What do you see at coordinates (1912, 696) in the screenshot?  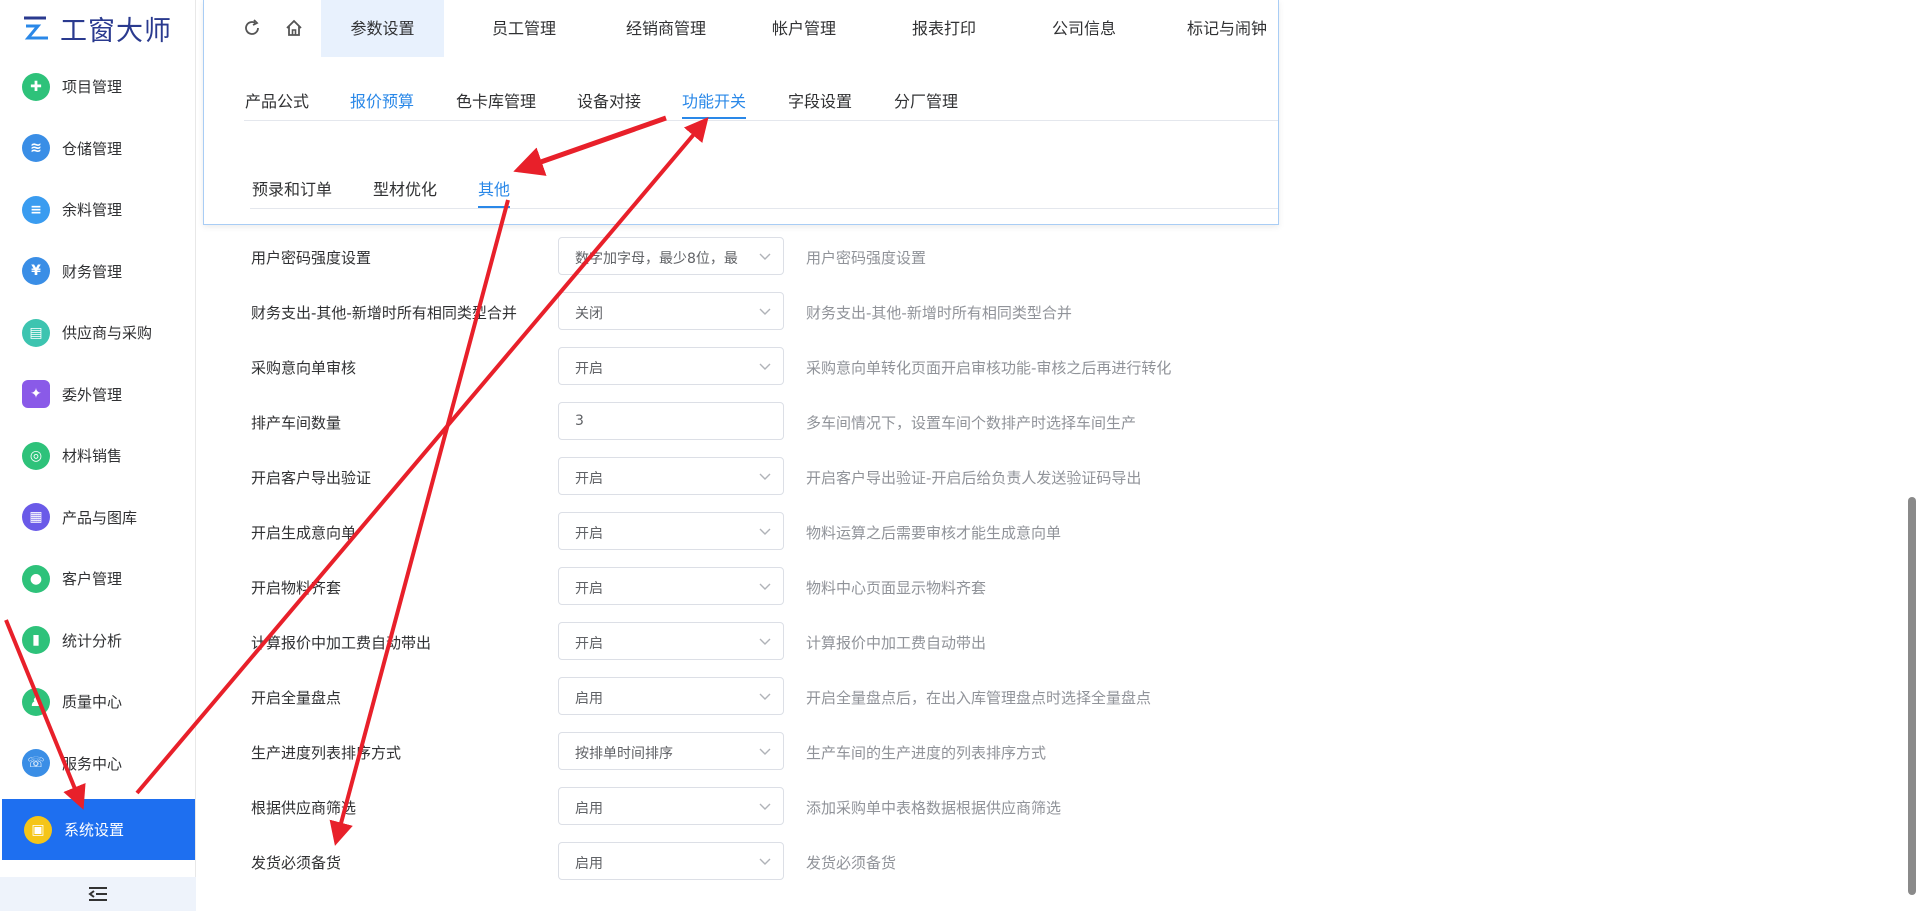 I see `scrollbar-thumb` at bounding box center [1912, 696].